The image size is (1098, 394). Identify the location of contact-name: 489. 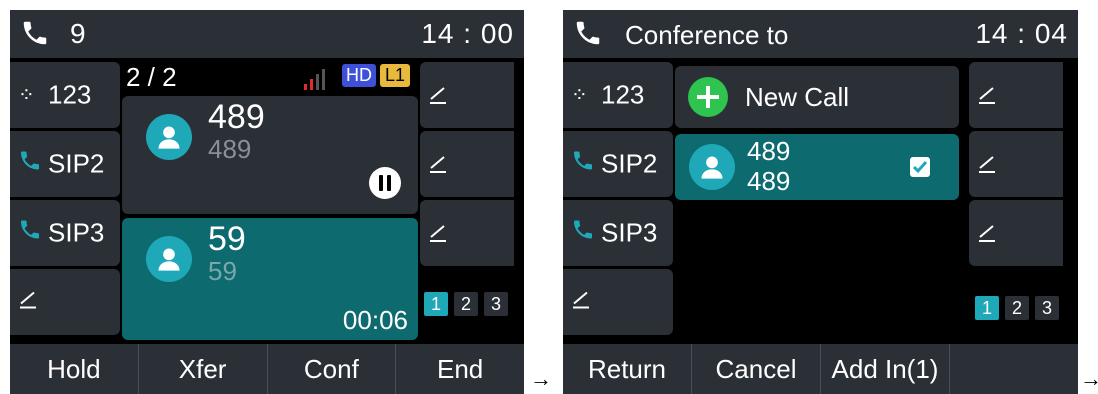
(769, 151).